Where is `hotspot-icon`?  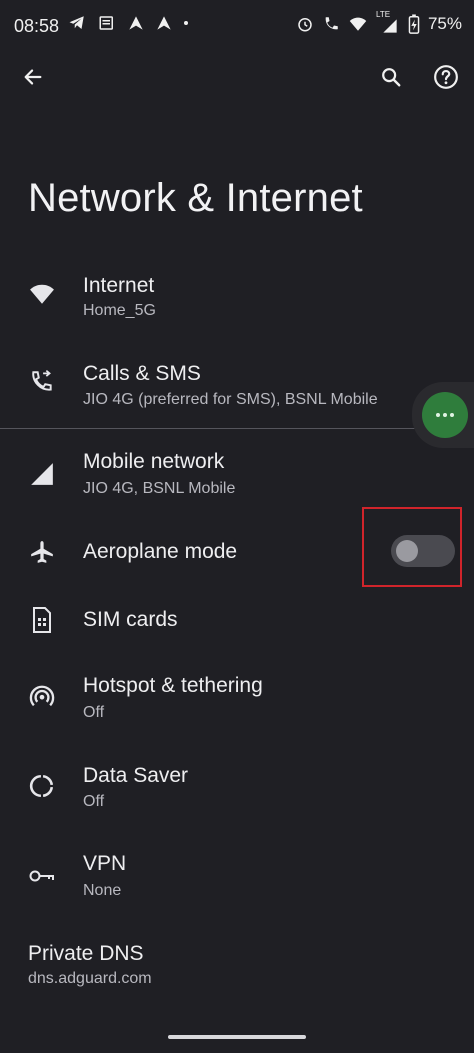
hotspot-icon is located at coordinates (42, 696).